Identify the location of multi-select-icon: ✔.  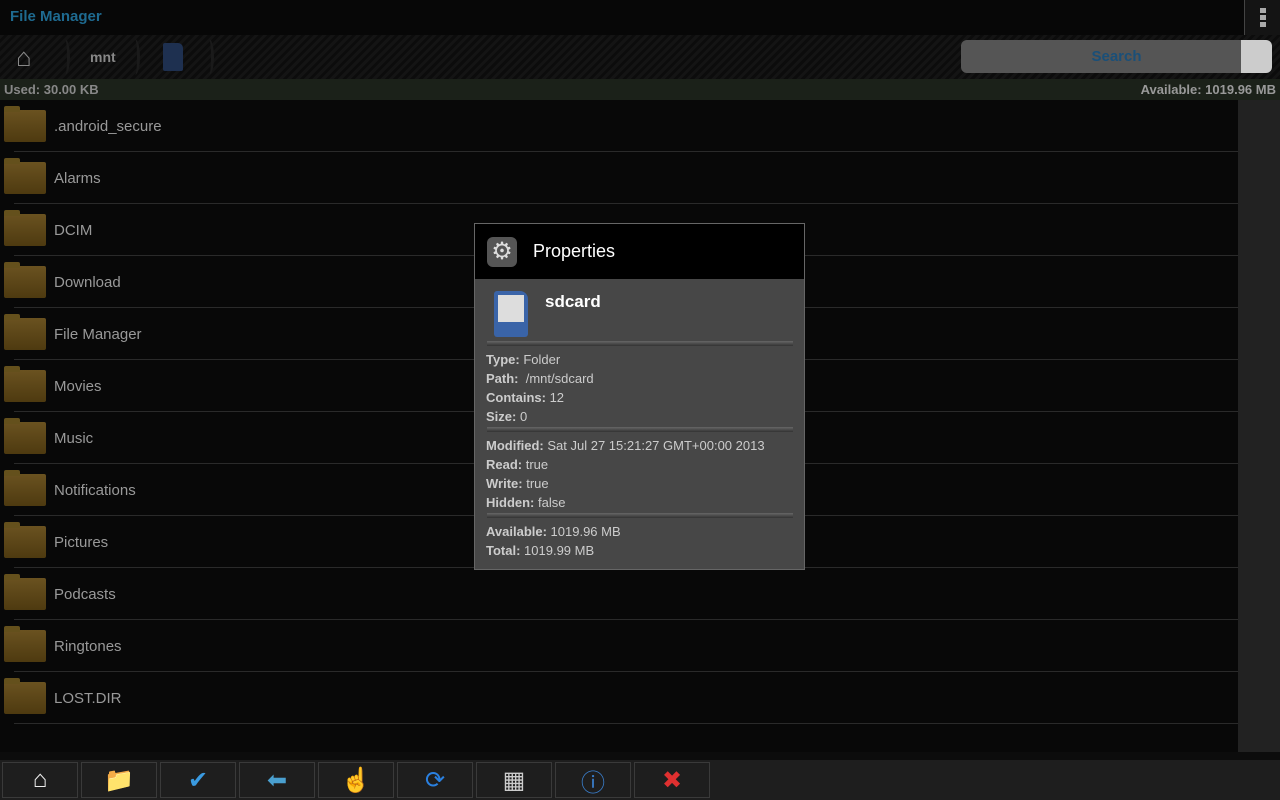
(198, 780).